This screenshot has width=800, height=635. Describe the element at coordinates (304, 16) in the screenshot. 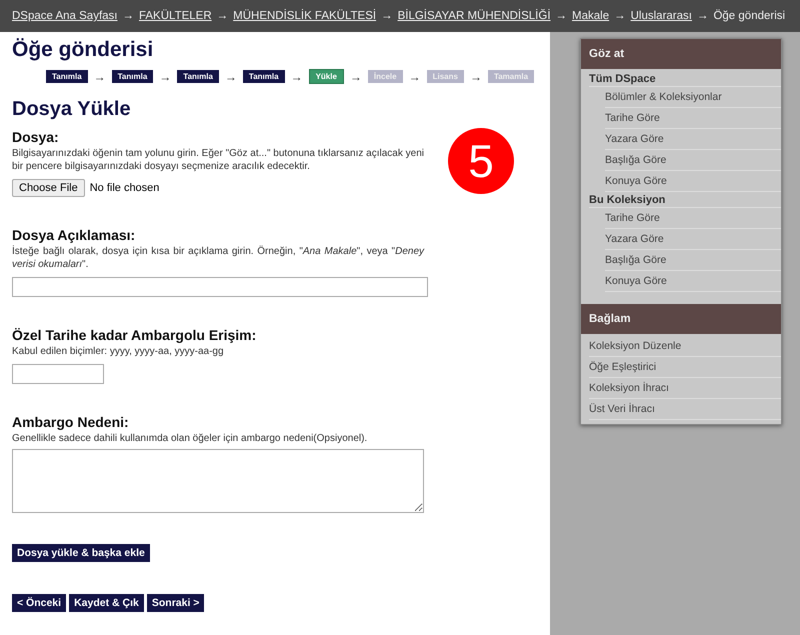

I see `breadcrumb-link: MÜHENDİSLİK FAKÜLTESİ` at that location.